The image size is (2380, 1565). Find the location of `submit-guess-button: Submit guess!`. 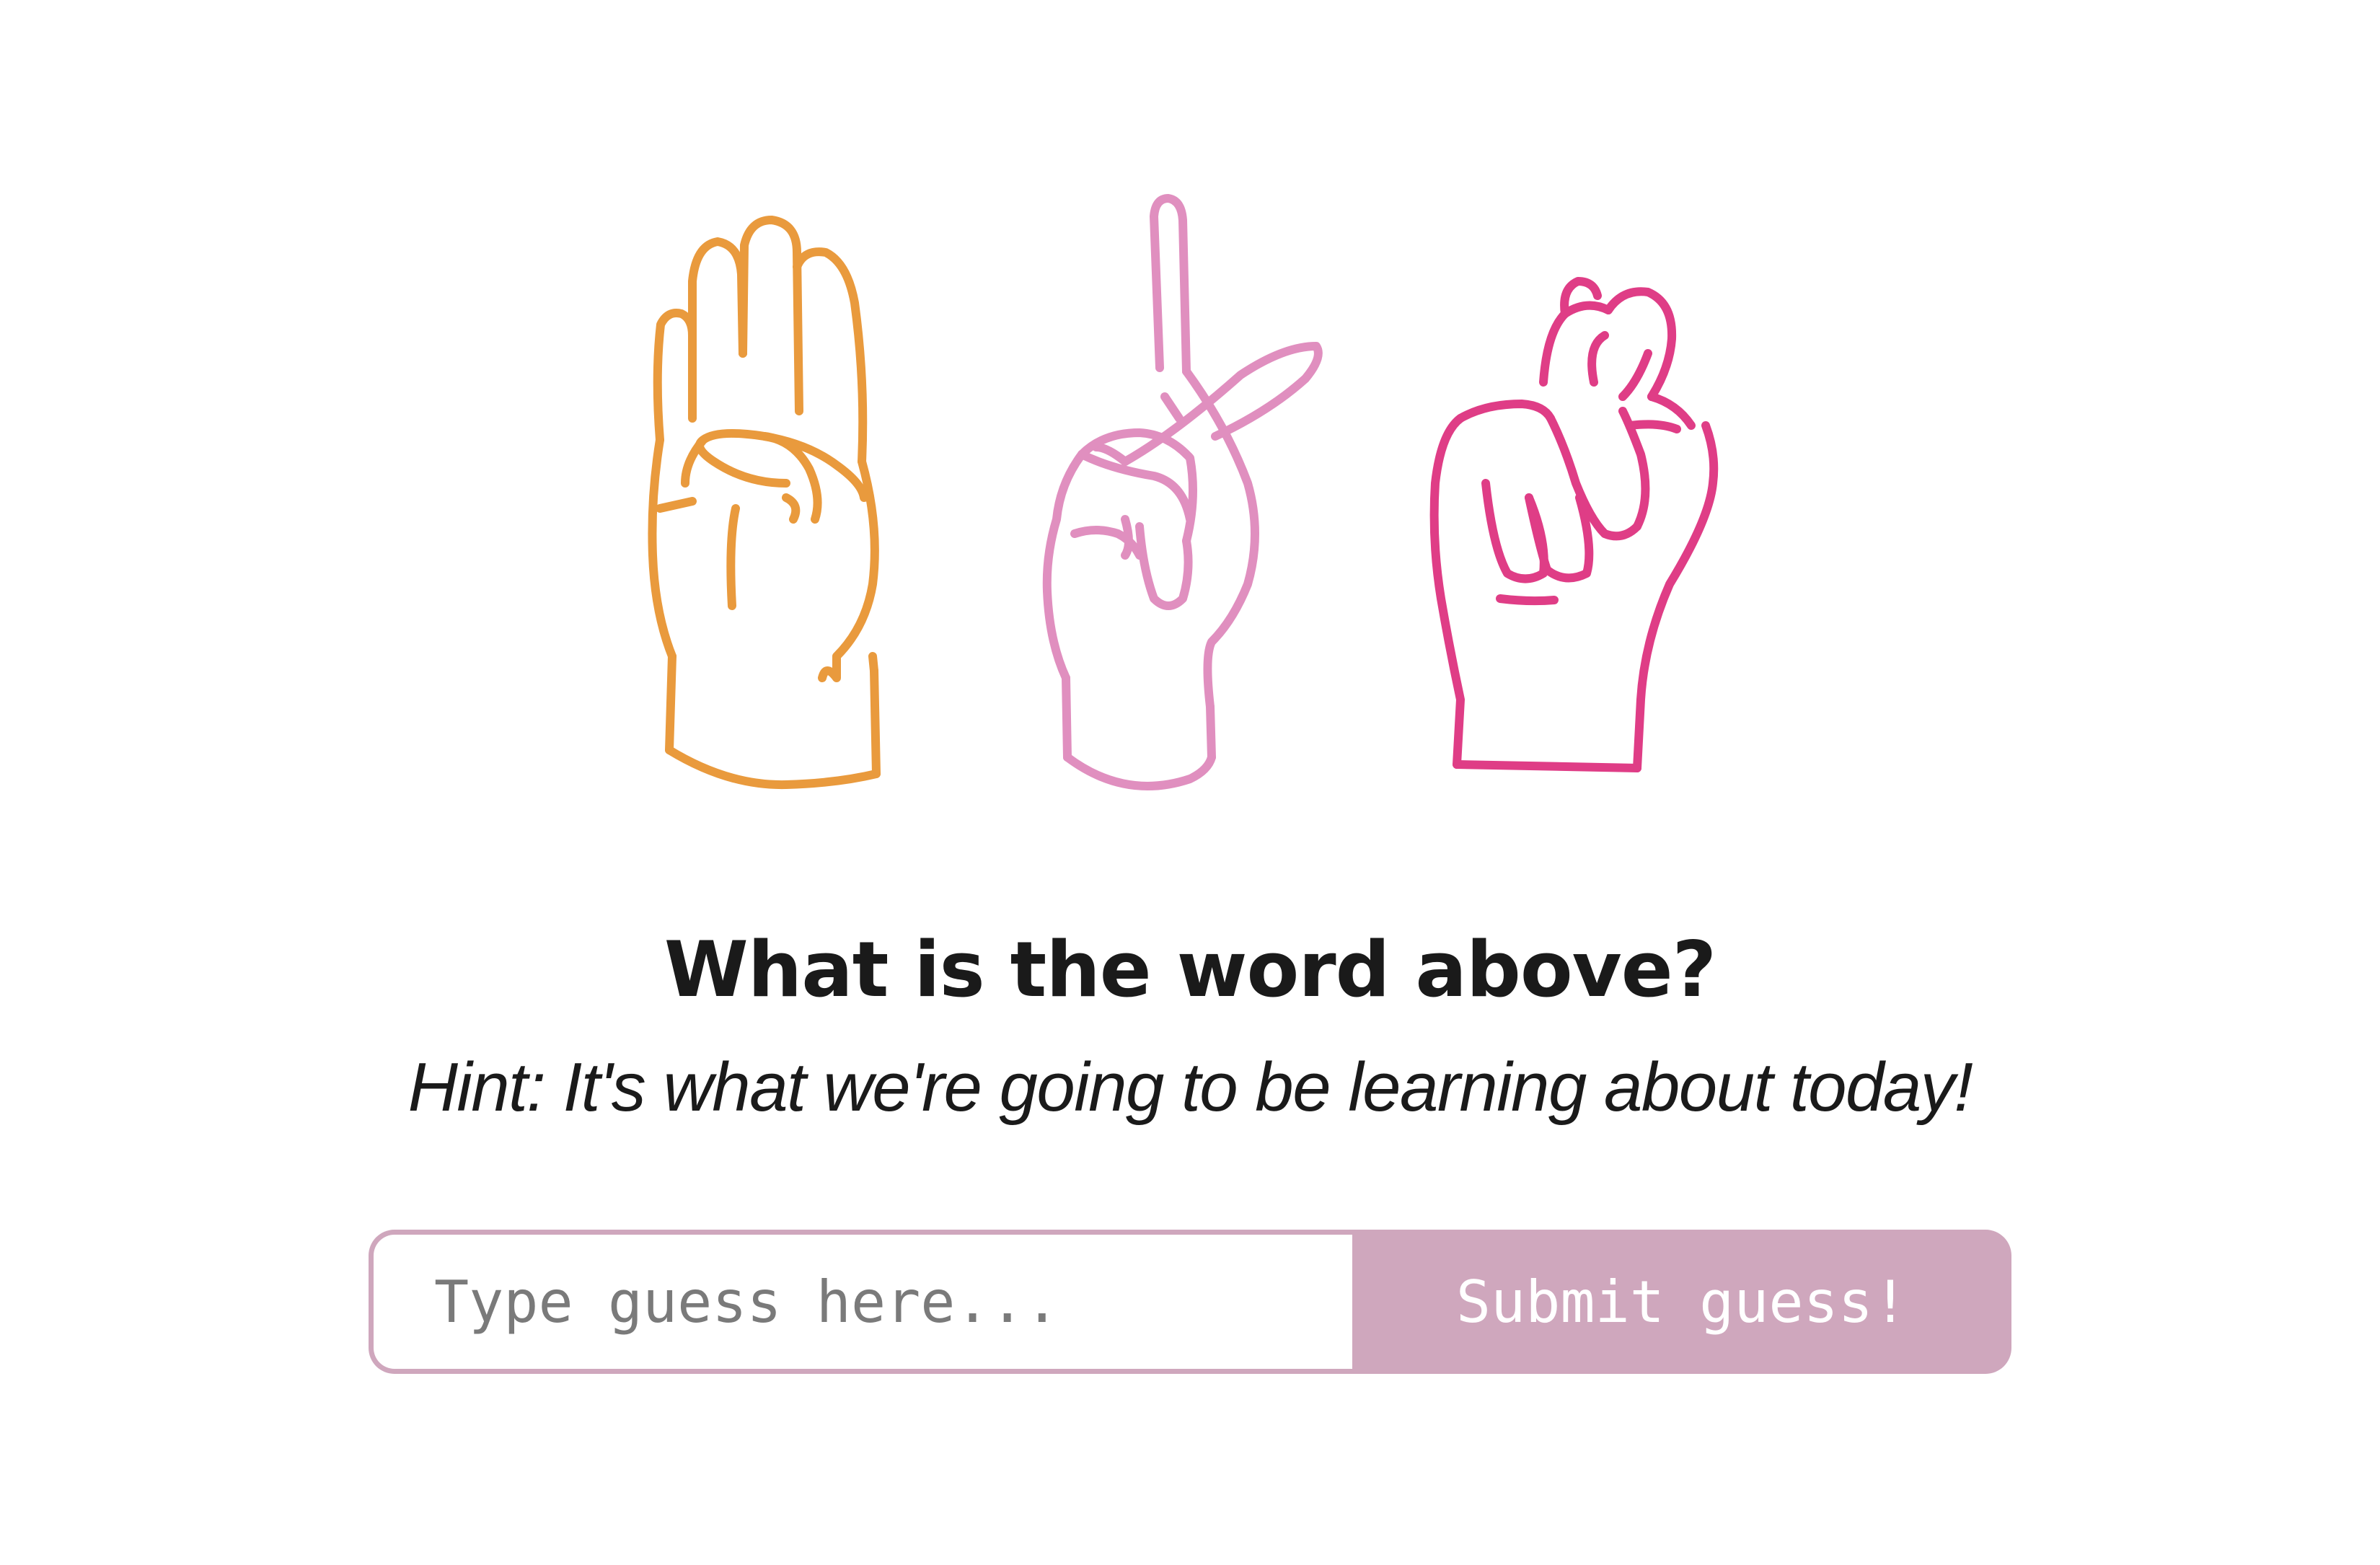

submit-guess-button: Submit guess! is located at coordinates (1681, 1302).